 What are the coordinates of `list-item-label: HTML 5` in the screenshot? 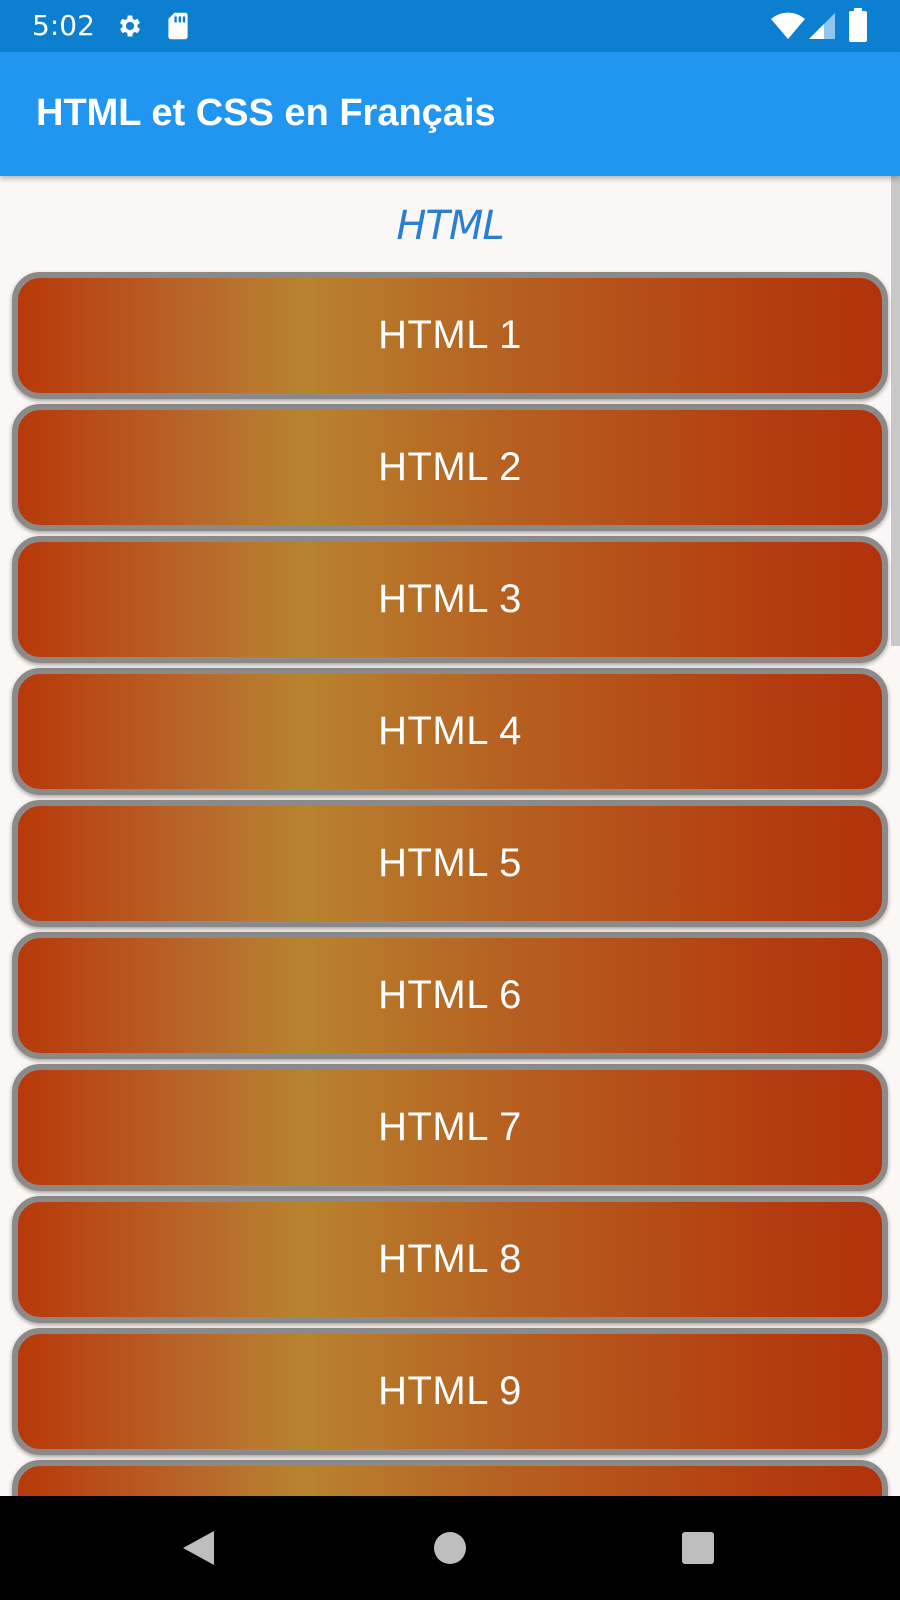 It's located at (450, 863).